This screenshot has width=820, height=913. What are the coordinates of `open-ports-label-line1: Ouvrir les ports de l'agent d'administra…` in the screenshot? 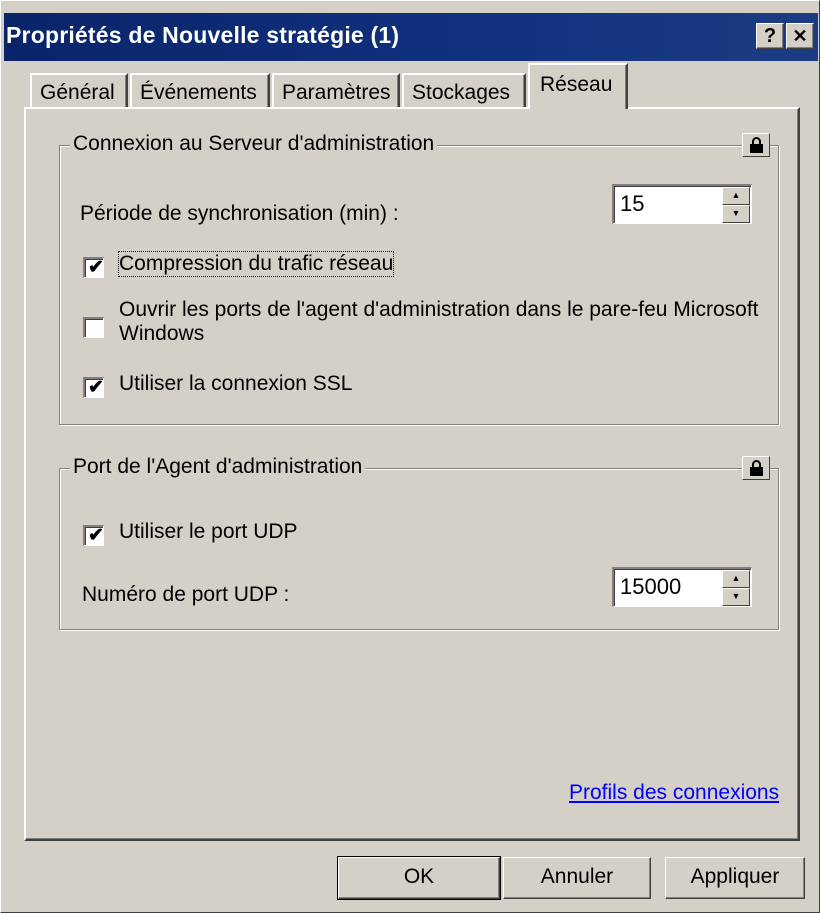 It's located at (439, 310).